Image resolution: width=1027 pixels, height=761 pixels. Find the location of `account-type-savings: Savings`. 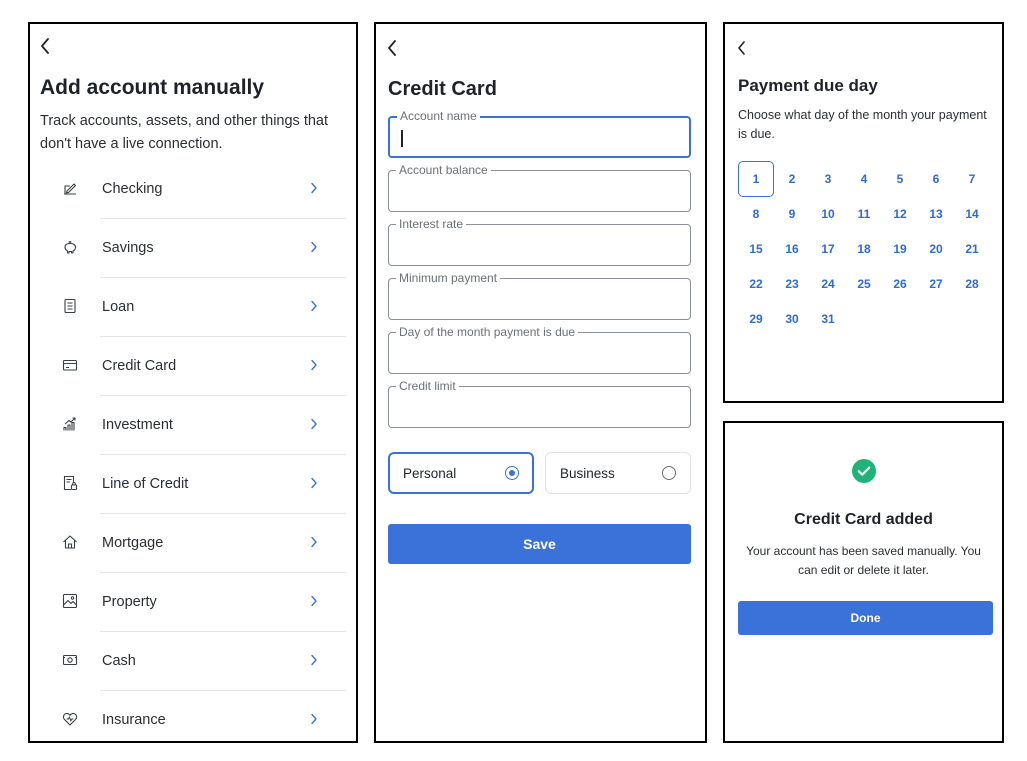

account-type-savings: Savings is located at coordinates (193, 248).